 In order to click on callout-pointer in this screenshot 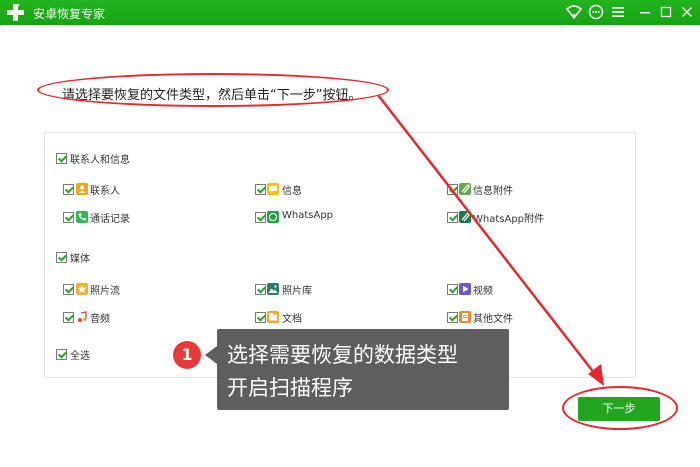, I will do `click(211, 355)`.